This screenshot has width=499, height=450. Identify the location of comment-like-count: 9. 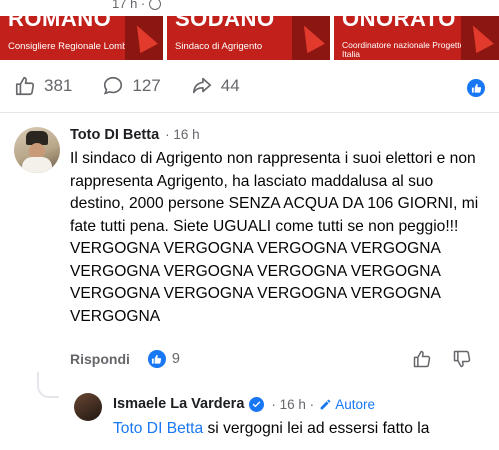
(163, 359).